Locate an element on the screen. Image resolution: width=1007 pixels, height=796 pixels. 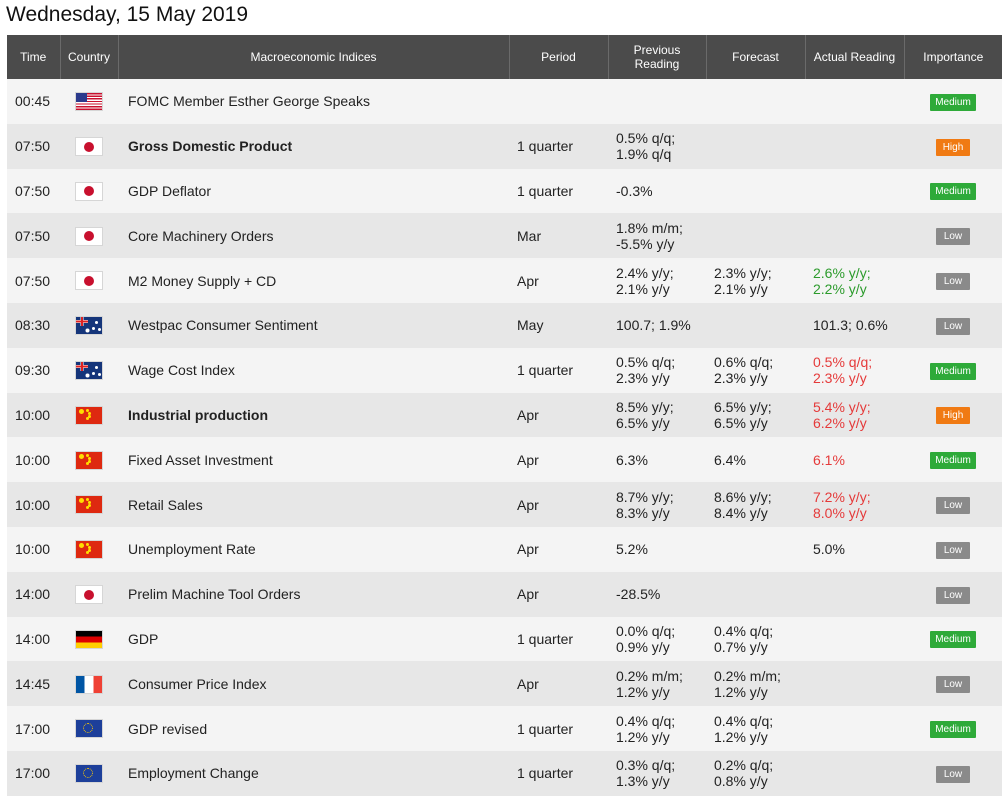
event-name: Retail Sales is located at coordinates (313, 504).